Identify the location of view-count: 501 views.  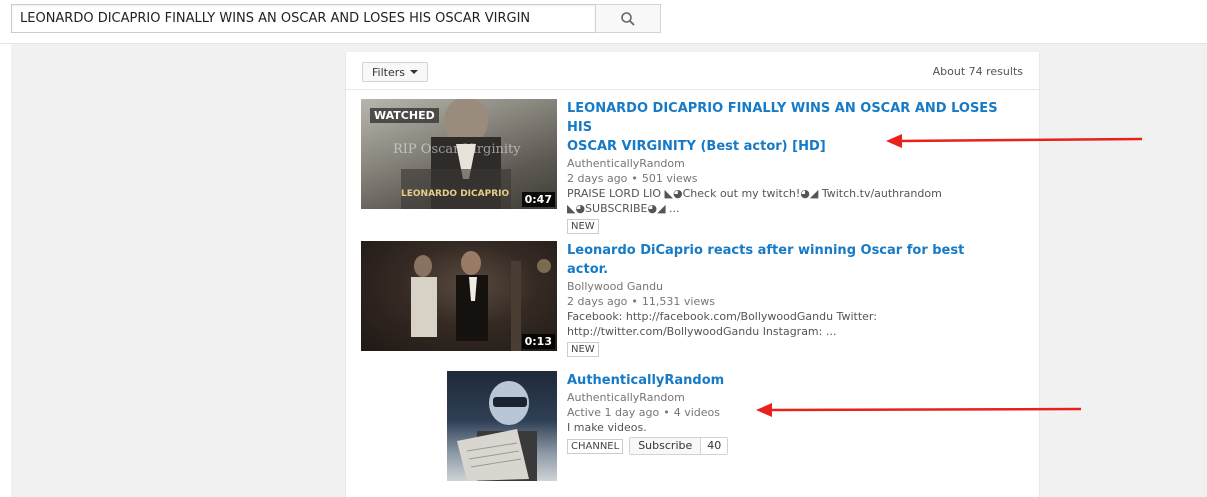
(669, 178).